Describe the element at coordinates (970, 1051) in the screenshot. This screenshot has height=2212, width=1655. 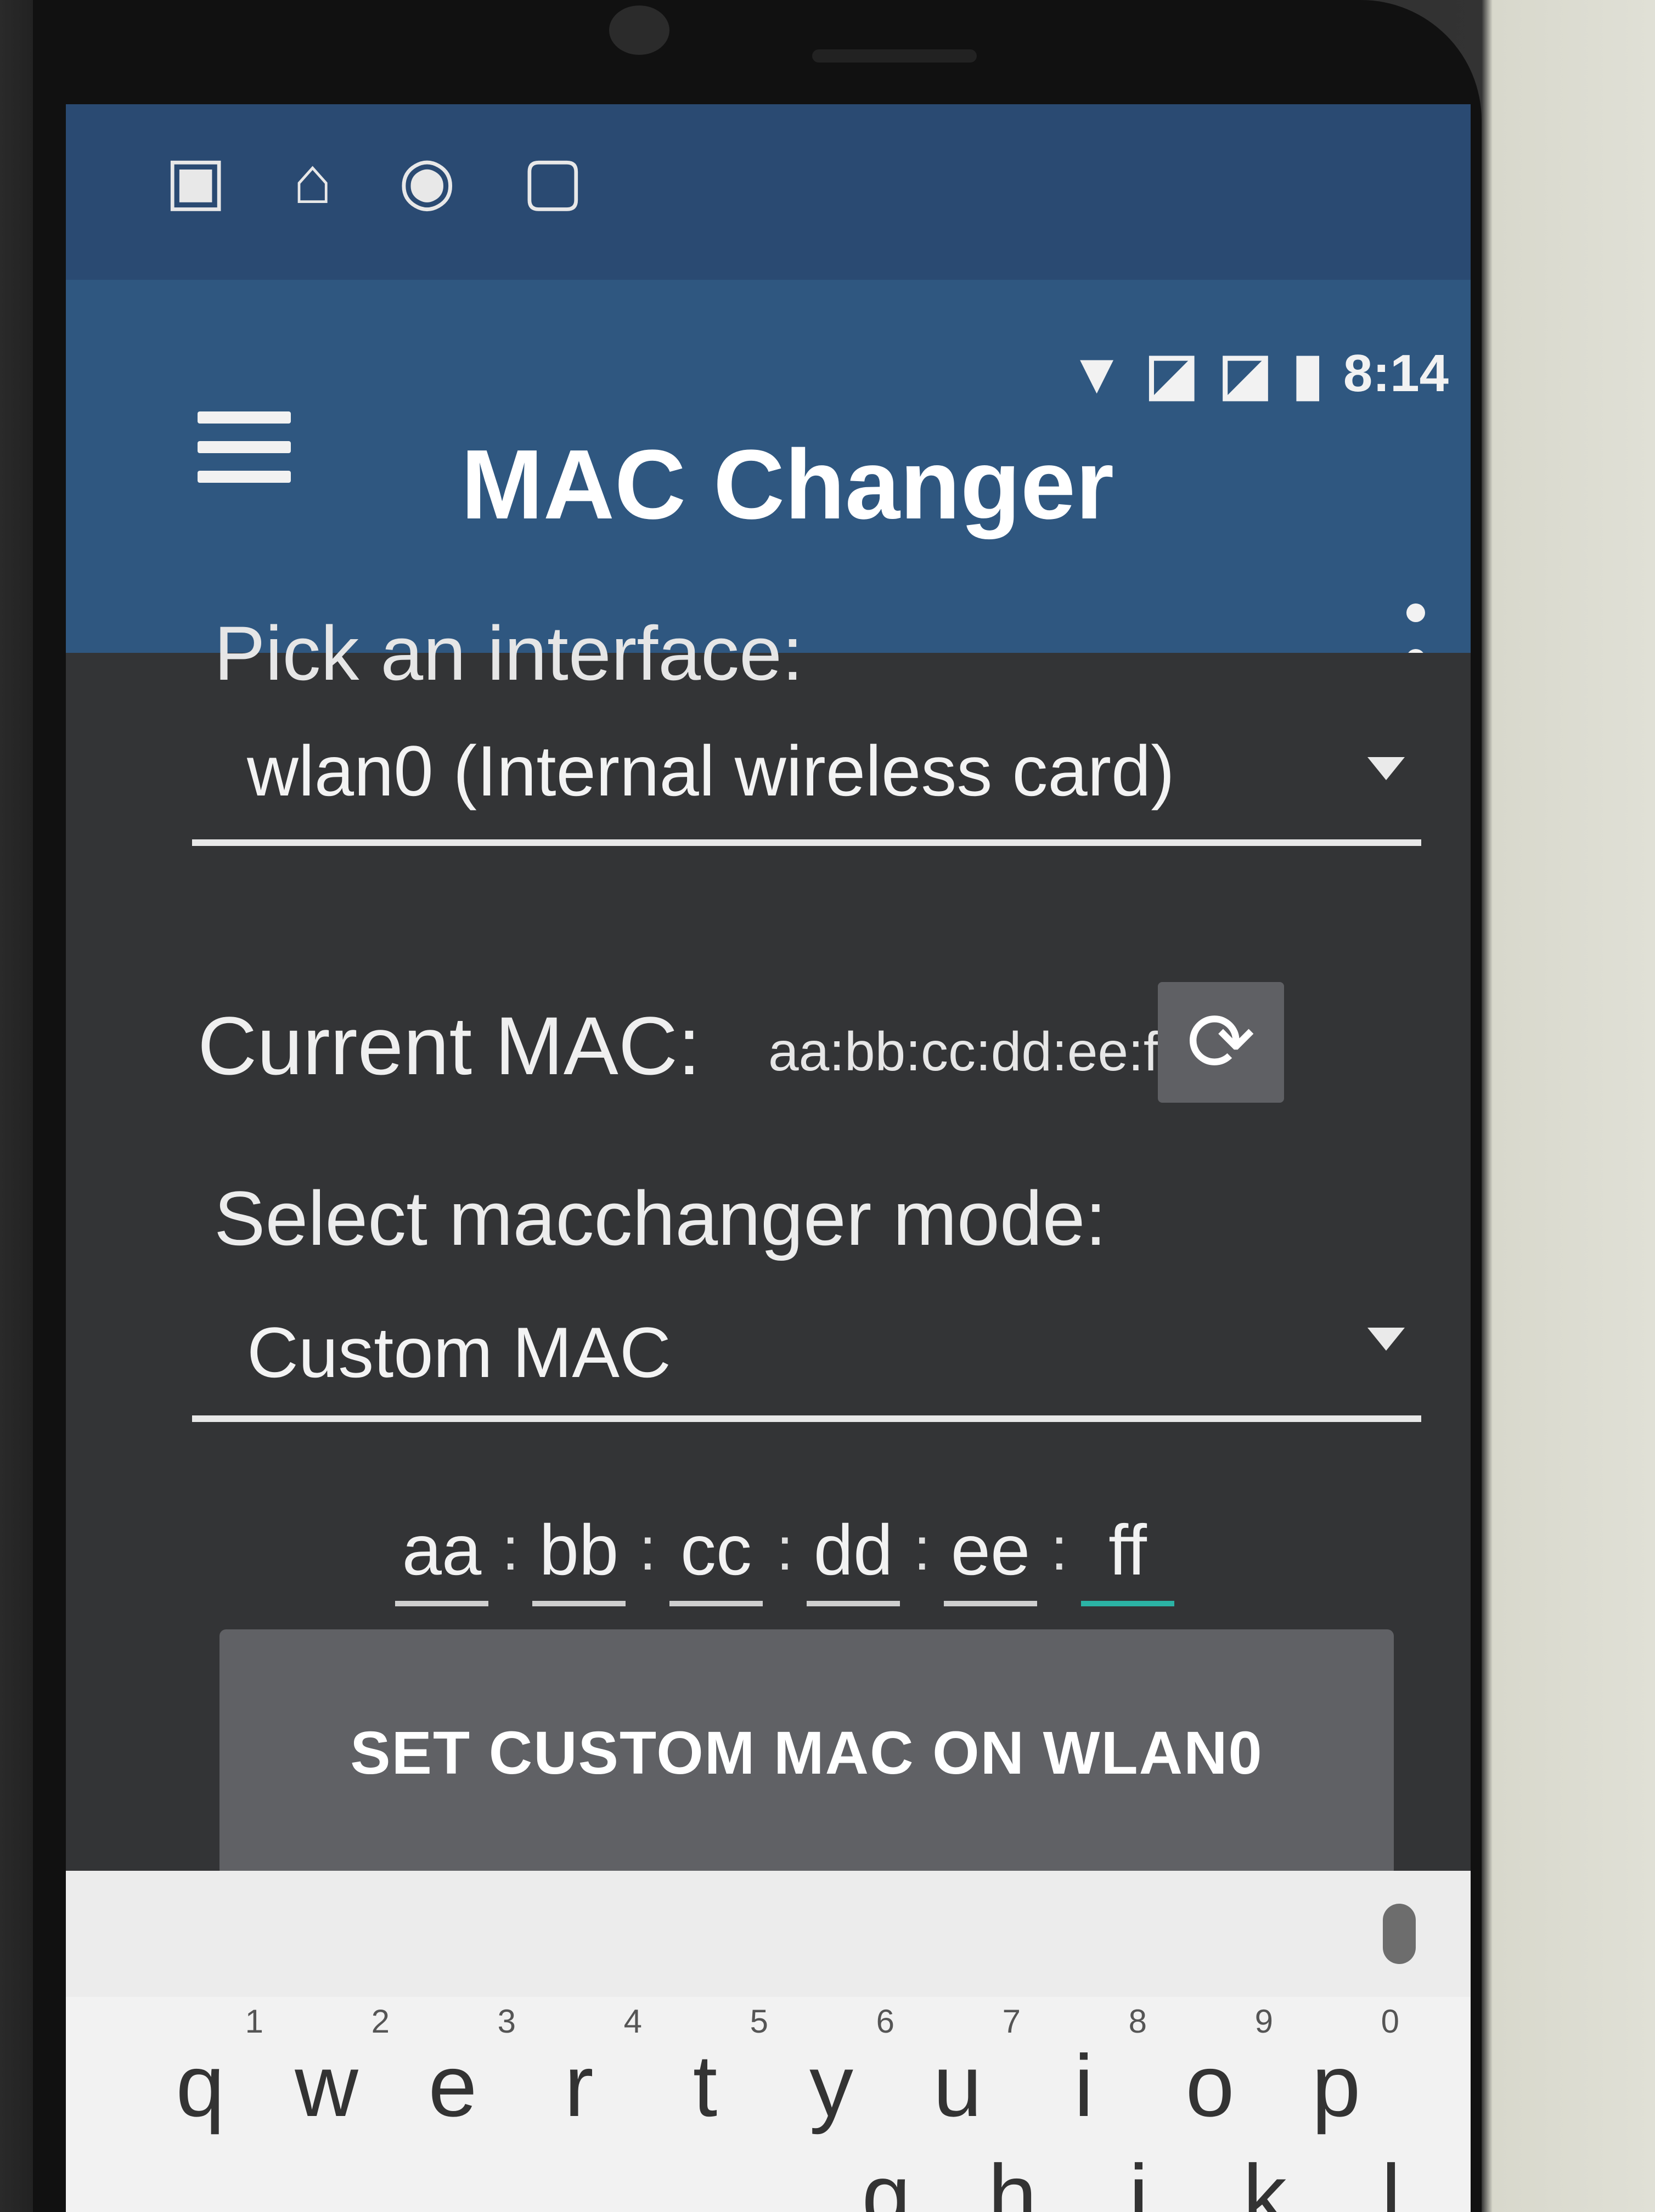
I see `current-mac-value: aa:bb:cc:dd:ee:ff` at that location.